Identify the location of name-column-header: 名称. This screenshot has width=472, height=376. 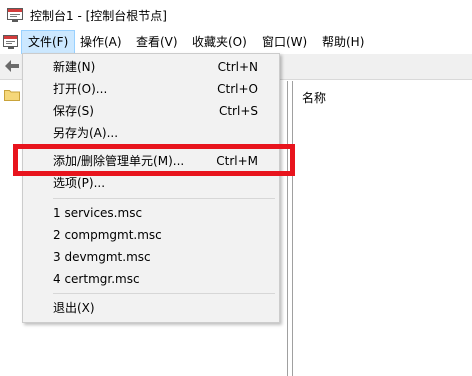
(314, 97).